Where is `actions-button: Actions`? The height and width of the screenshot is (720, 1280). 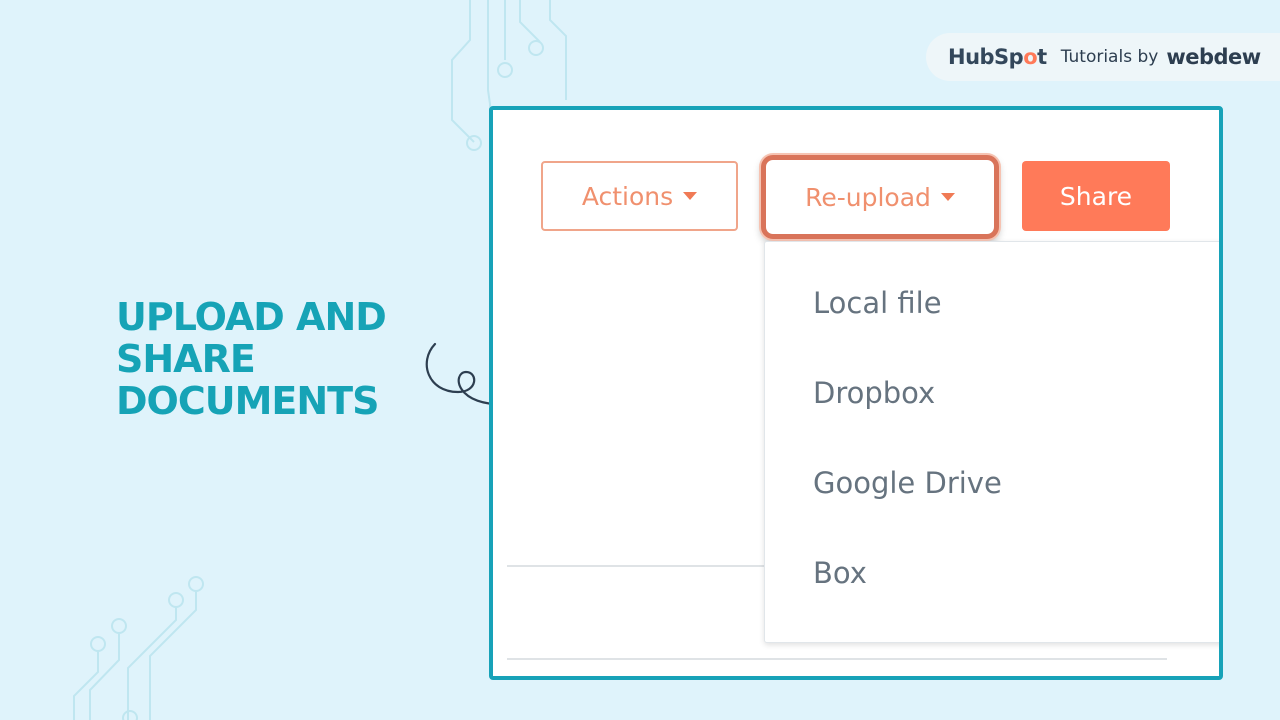
actions-button: Actions is located at coordinates (639, 196).